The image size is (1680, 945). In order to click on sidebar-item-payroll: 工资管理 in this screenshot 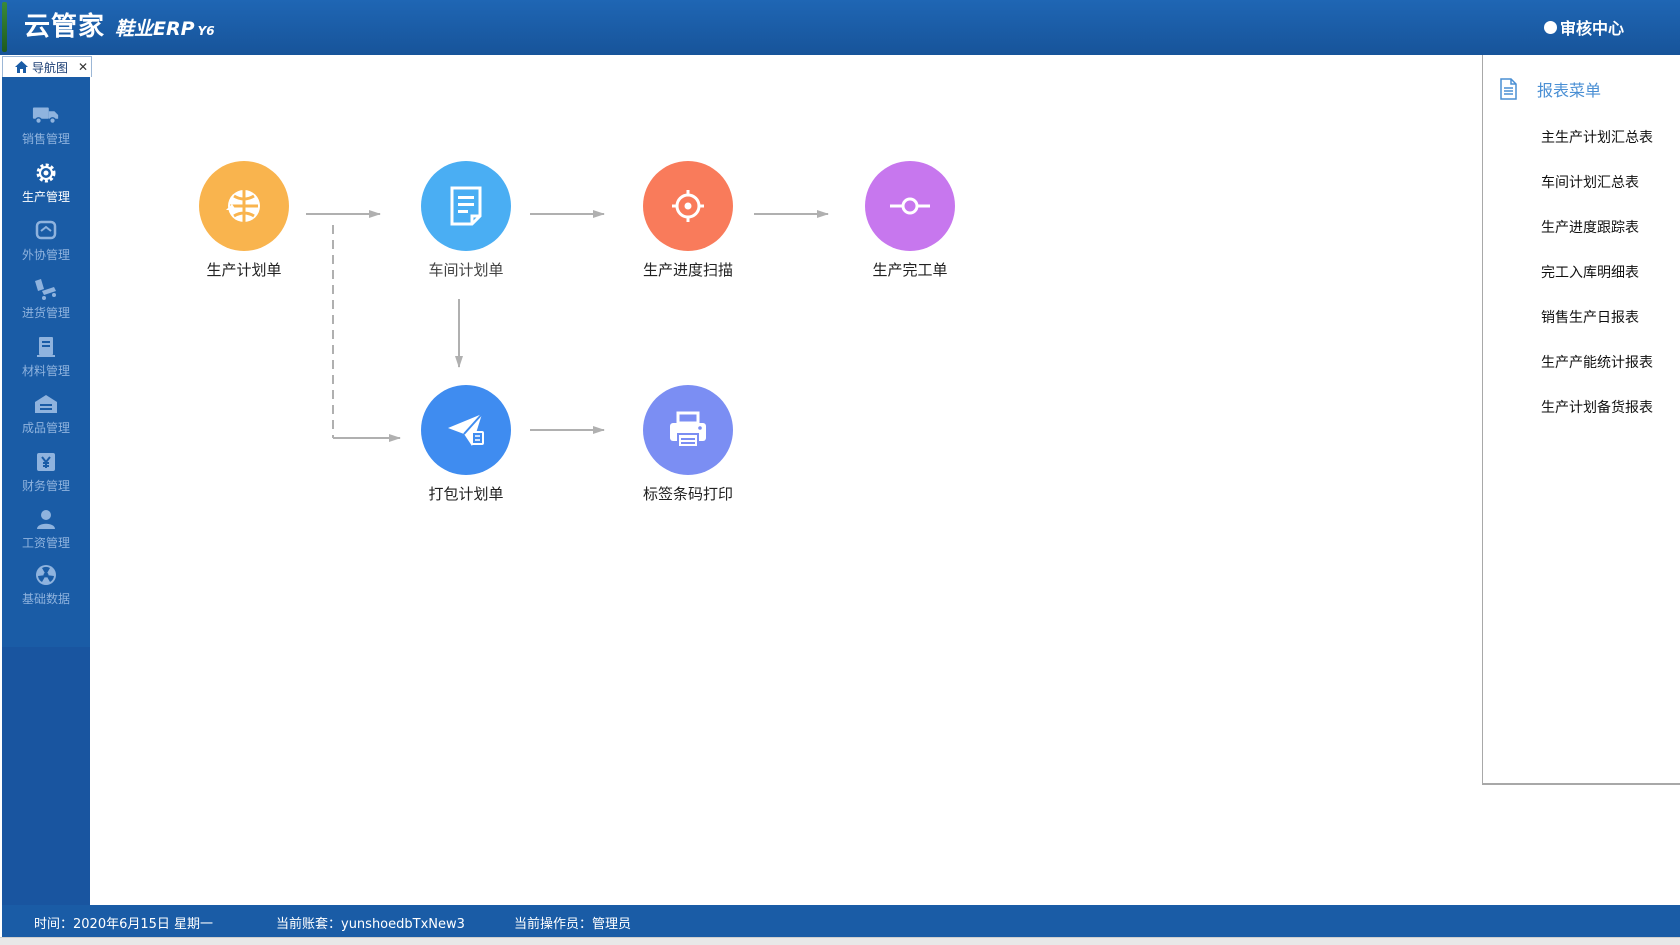, I will do `click(46, 528)`.